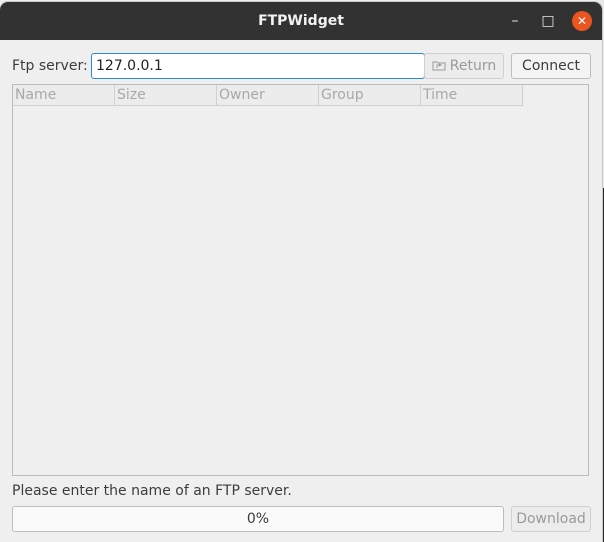  Describe the element at coordinates (301, 21) in the screenshot. I see `titlebar: FTPWidget – □ ✕` at that location.